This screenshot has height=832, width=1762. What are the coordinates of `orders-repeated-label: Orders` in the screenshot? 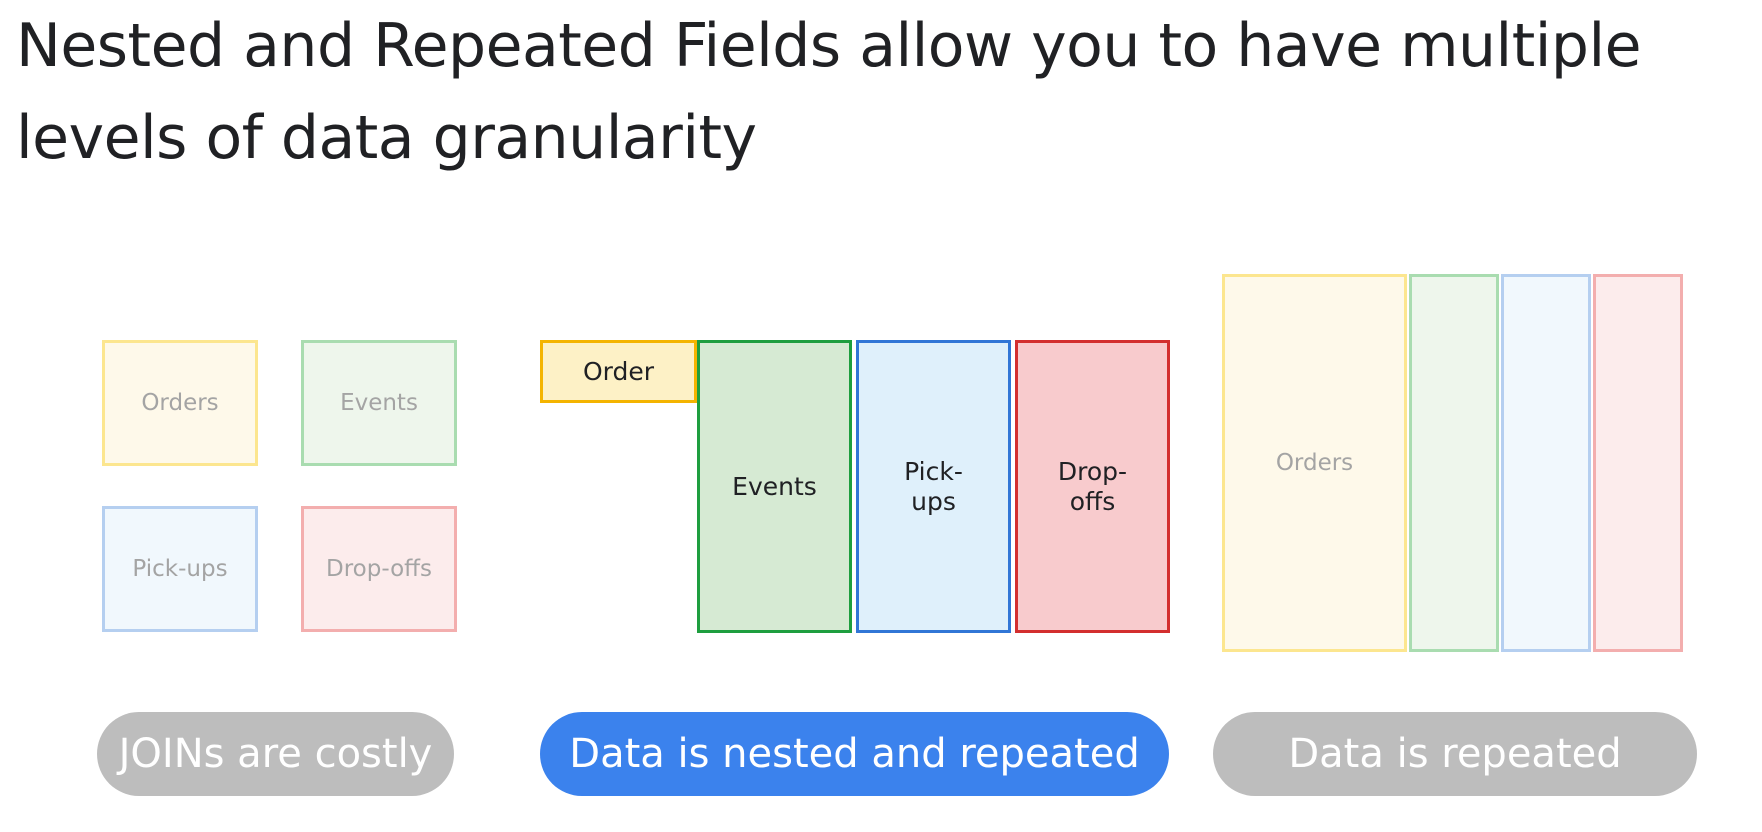 It's located at (1314, 463).